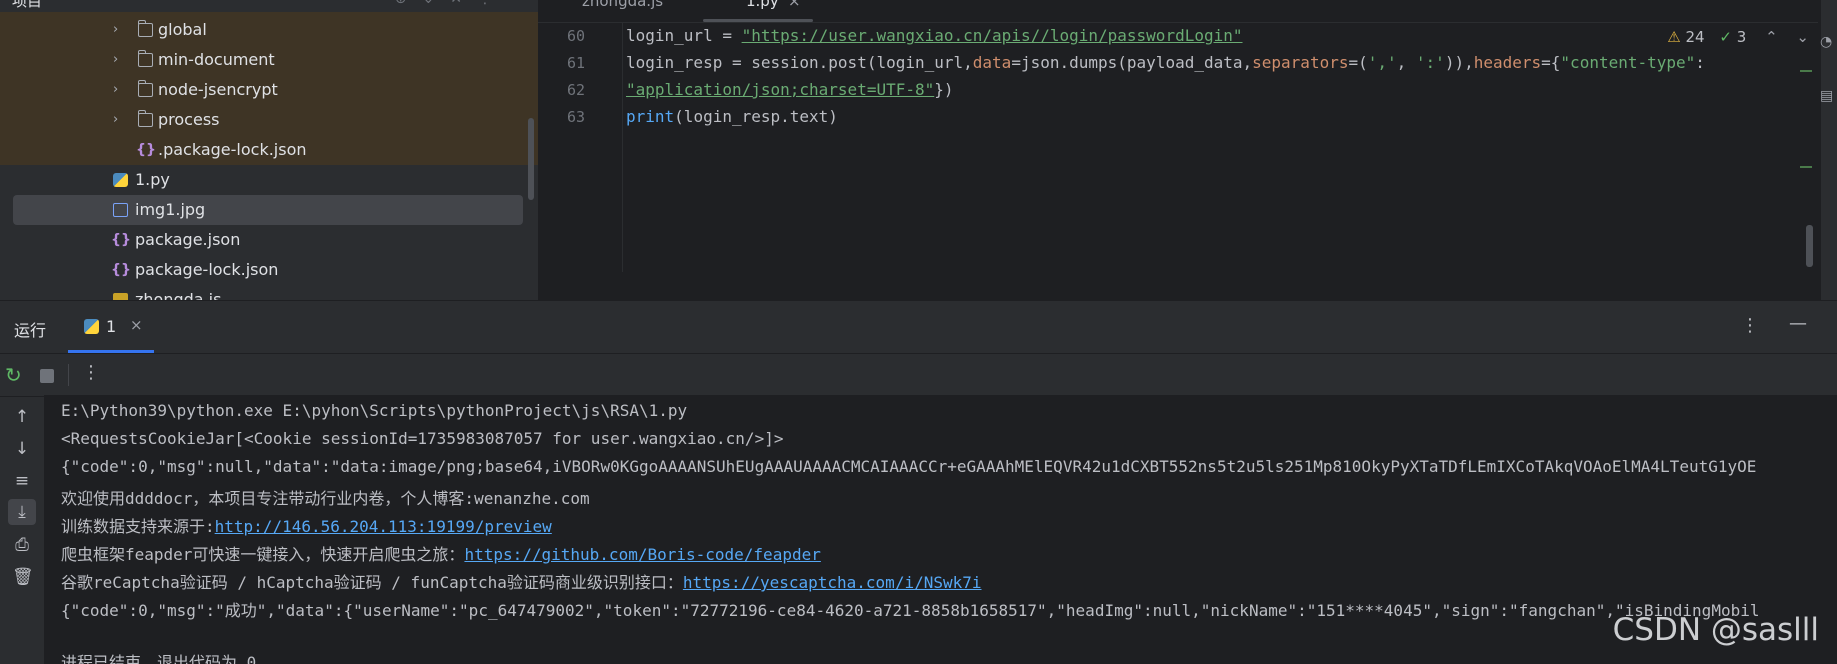 This screenshot has height=664, width=1837. What do you see at coordinates (1695, 37) in the screenshot?
I see `warning-count: 24` at bounding box center [1695, 37].